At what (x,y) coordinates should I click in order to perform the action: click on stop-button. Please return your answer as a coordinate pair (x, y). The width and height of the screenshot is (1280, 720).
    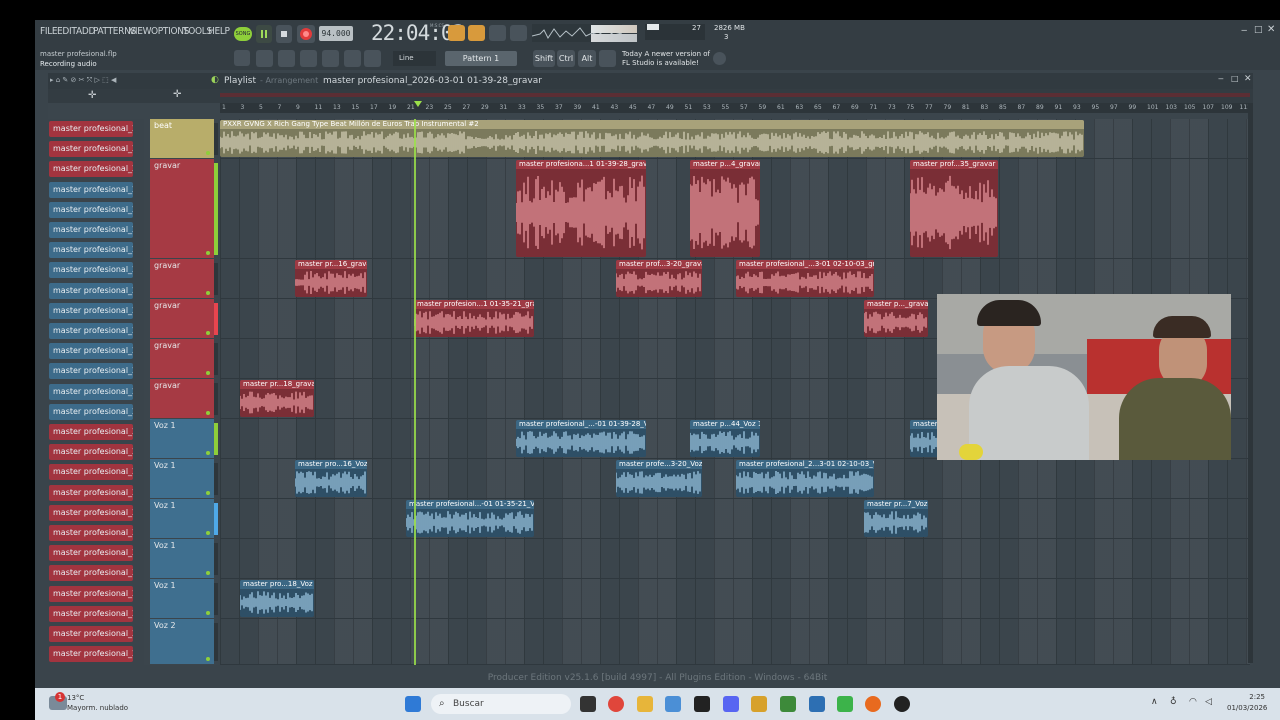
    Looking at the image, I should click on (284, 34).